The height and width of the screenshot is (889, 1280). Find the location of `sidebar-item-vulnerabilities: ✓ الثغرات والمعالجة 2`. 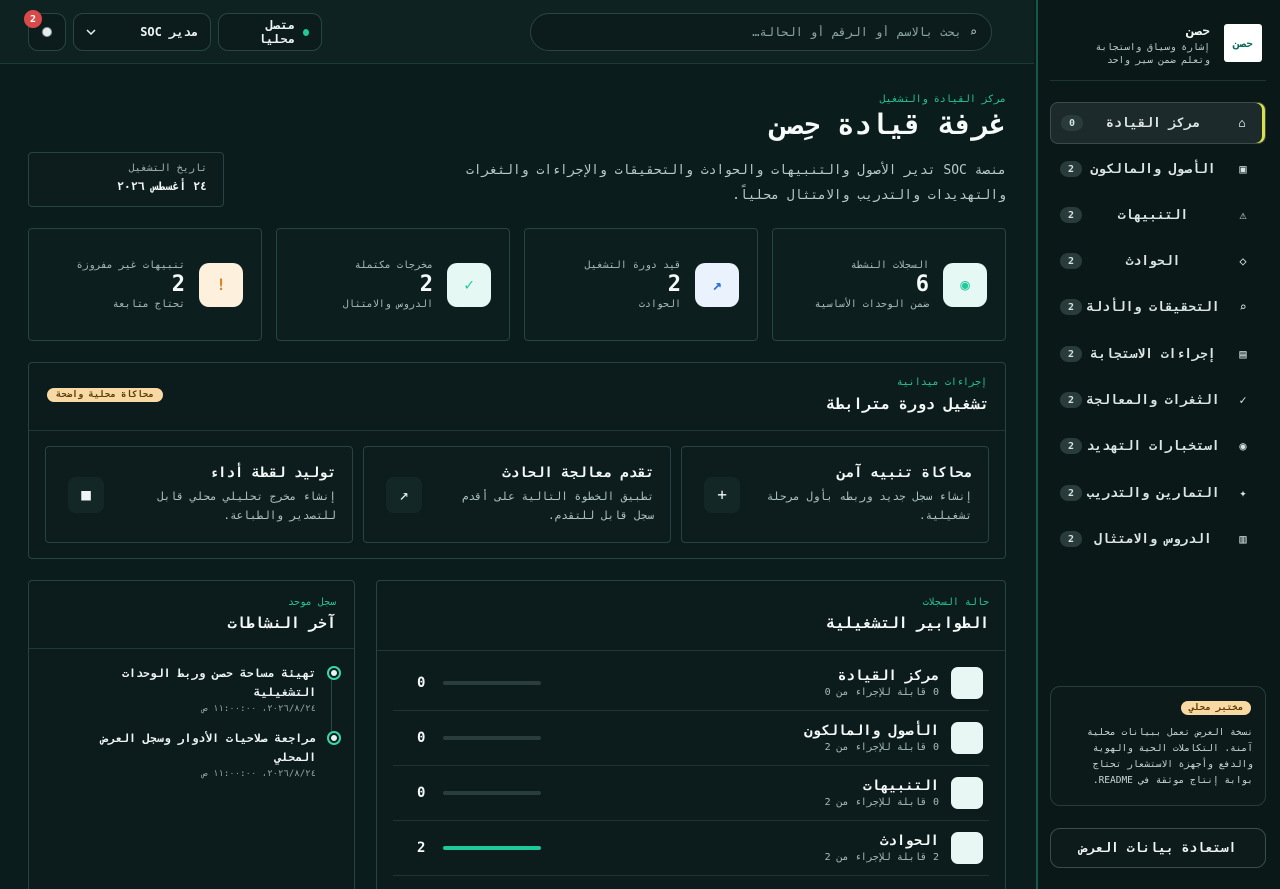

sidebar-item-vulnerabilities: ✓ الثغرات والمعالجة 2 is located at coordinates (1158, 400).